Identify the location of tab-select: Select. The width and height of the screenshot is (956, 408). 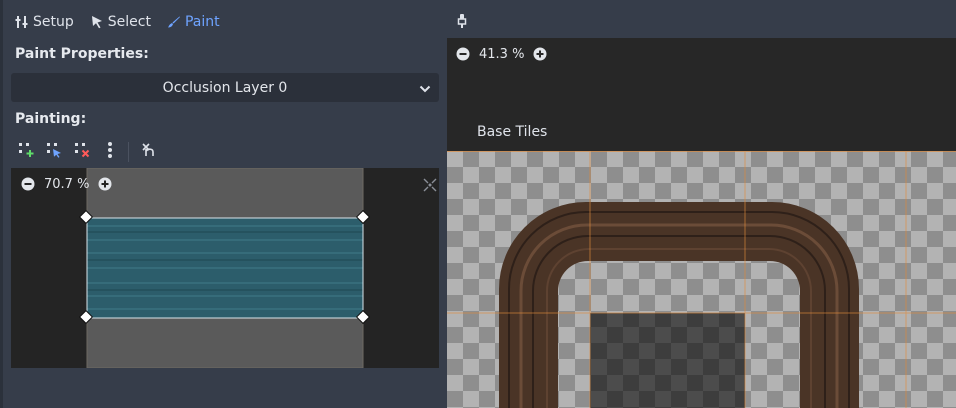
(120, 22).